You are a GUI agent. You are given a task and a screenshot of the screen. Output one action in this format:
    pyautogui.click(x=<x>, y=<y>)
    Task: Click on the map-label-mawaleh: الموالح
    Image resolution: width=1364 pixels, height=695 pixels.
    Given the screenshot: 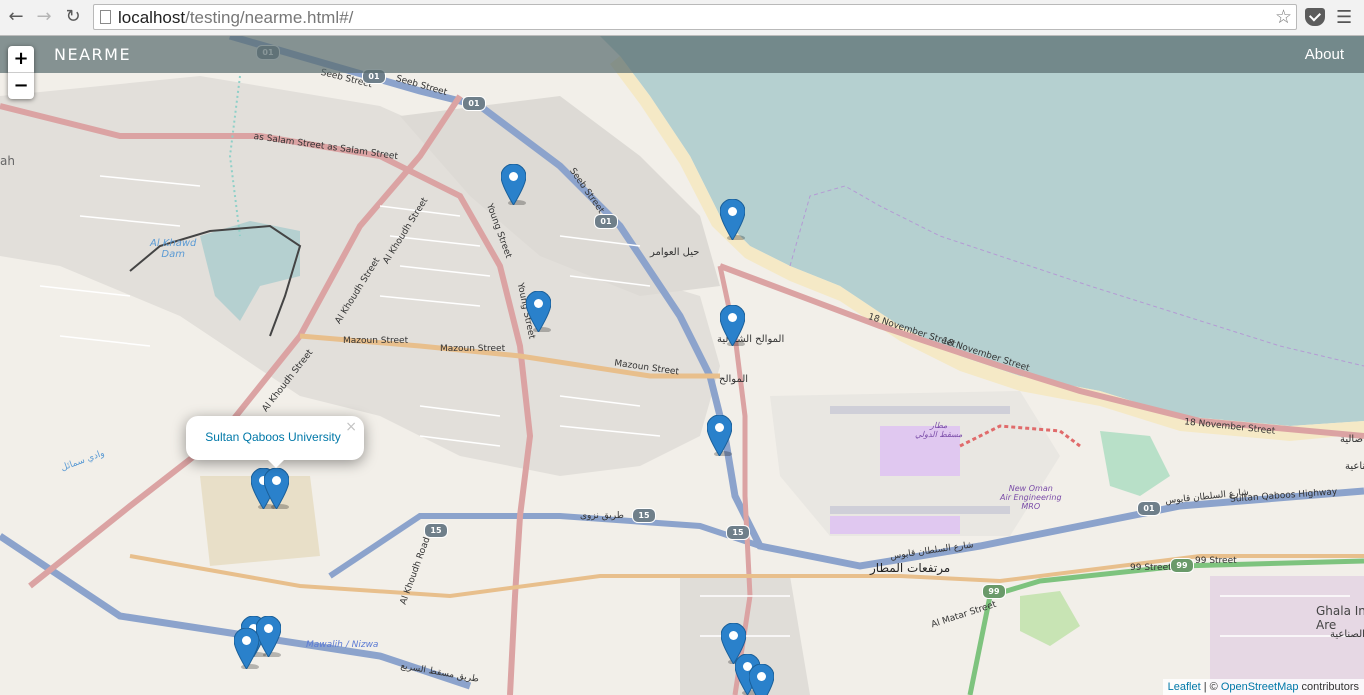 What is the action you would take?
    pyautogui.click(x=734, y=379)
    